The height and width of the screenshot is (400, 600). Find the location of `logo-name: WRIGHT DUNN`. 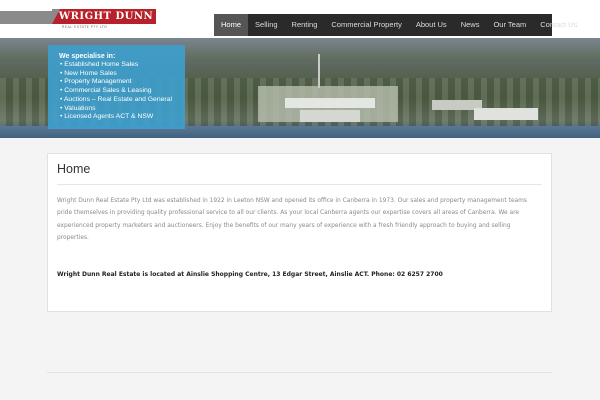

logo-name: WRIGHT DUNN is located at coordinates (106, 16).